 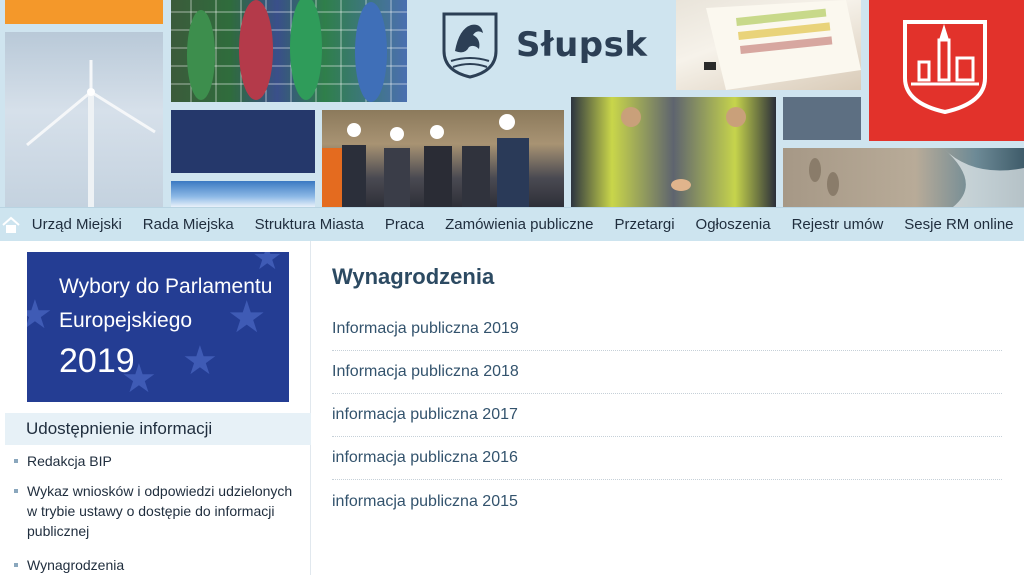 I want to click on page-title: Wynagrodzenia, so click(x=413, y=276).